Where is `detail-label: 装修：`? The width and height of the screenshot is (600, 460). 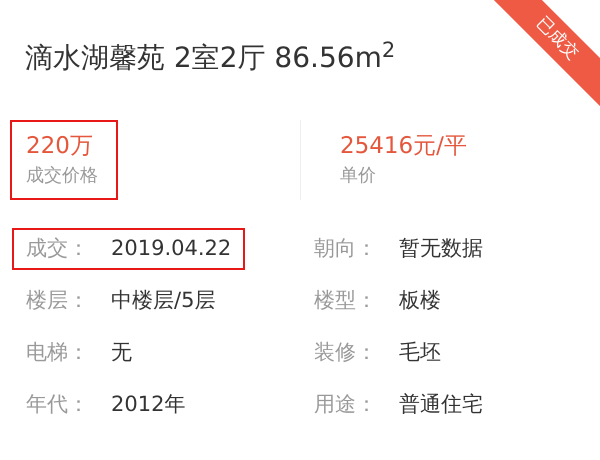 detail-label: 装修： is located at coordinates (346, 352).